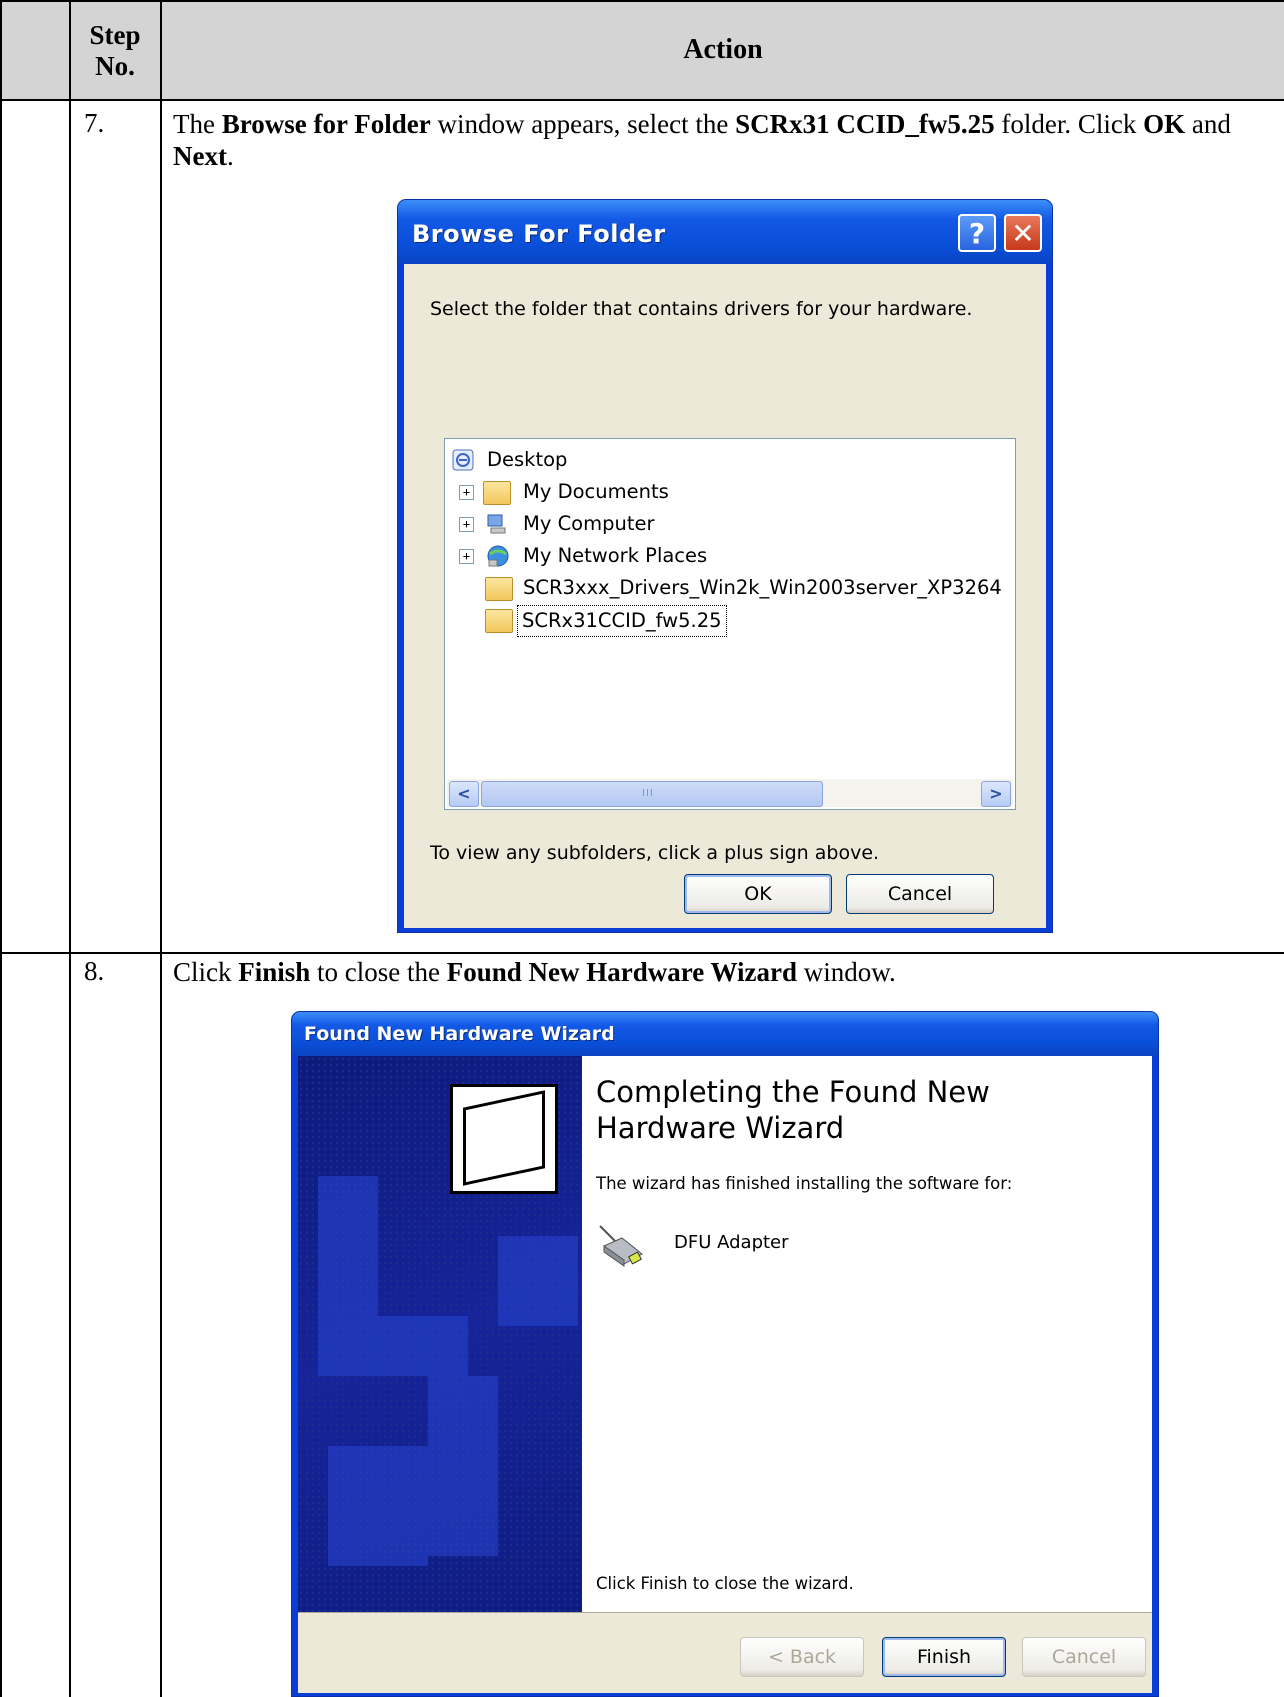 The image size is (1284, 1697). Describe the element at coordinates (1, 848) in the screenshot. I see `table-border-left` at that location.